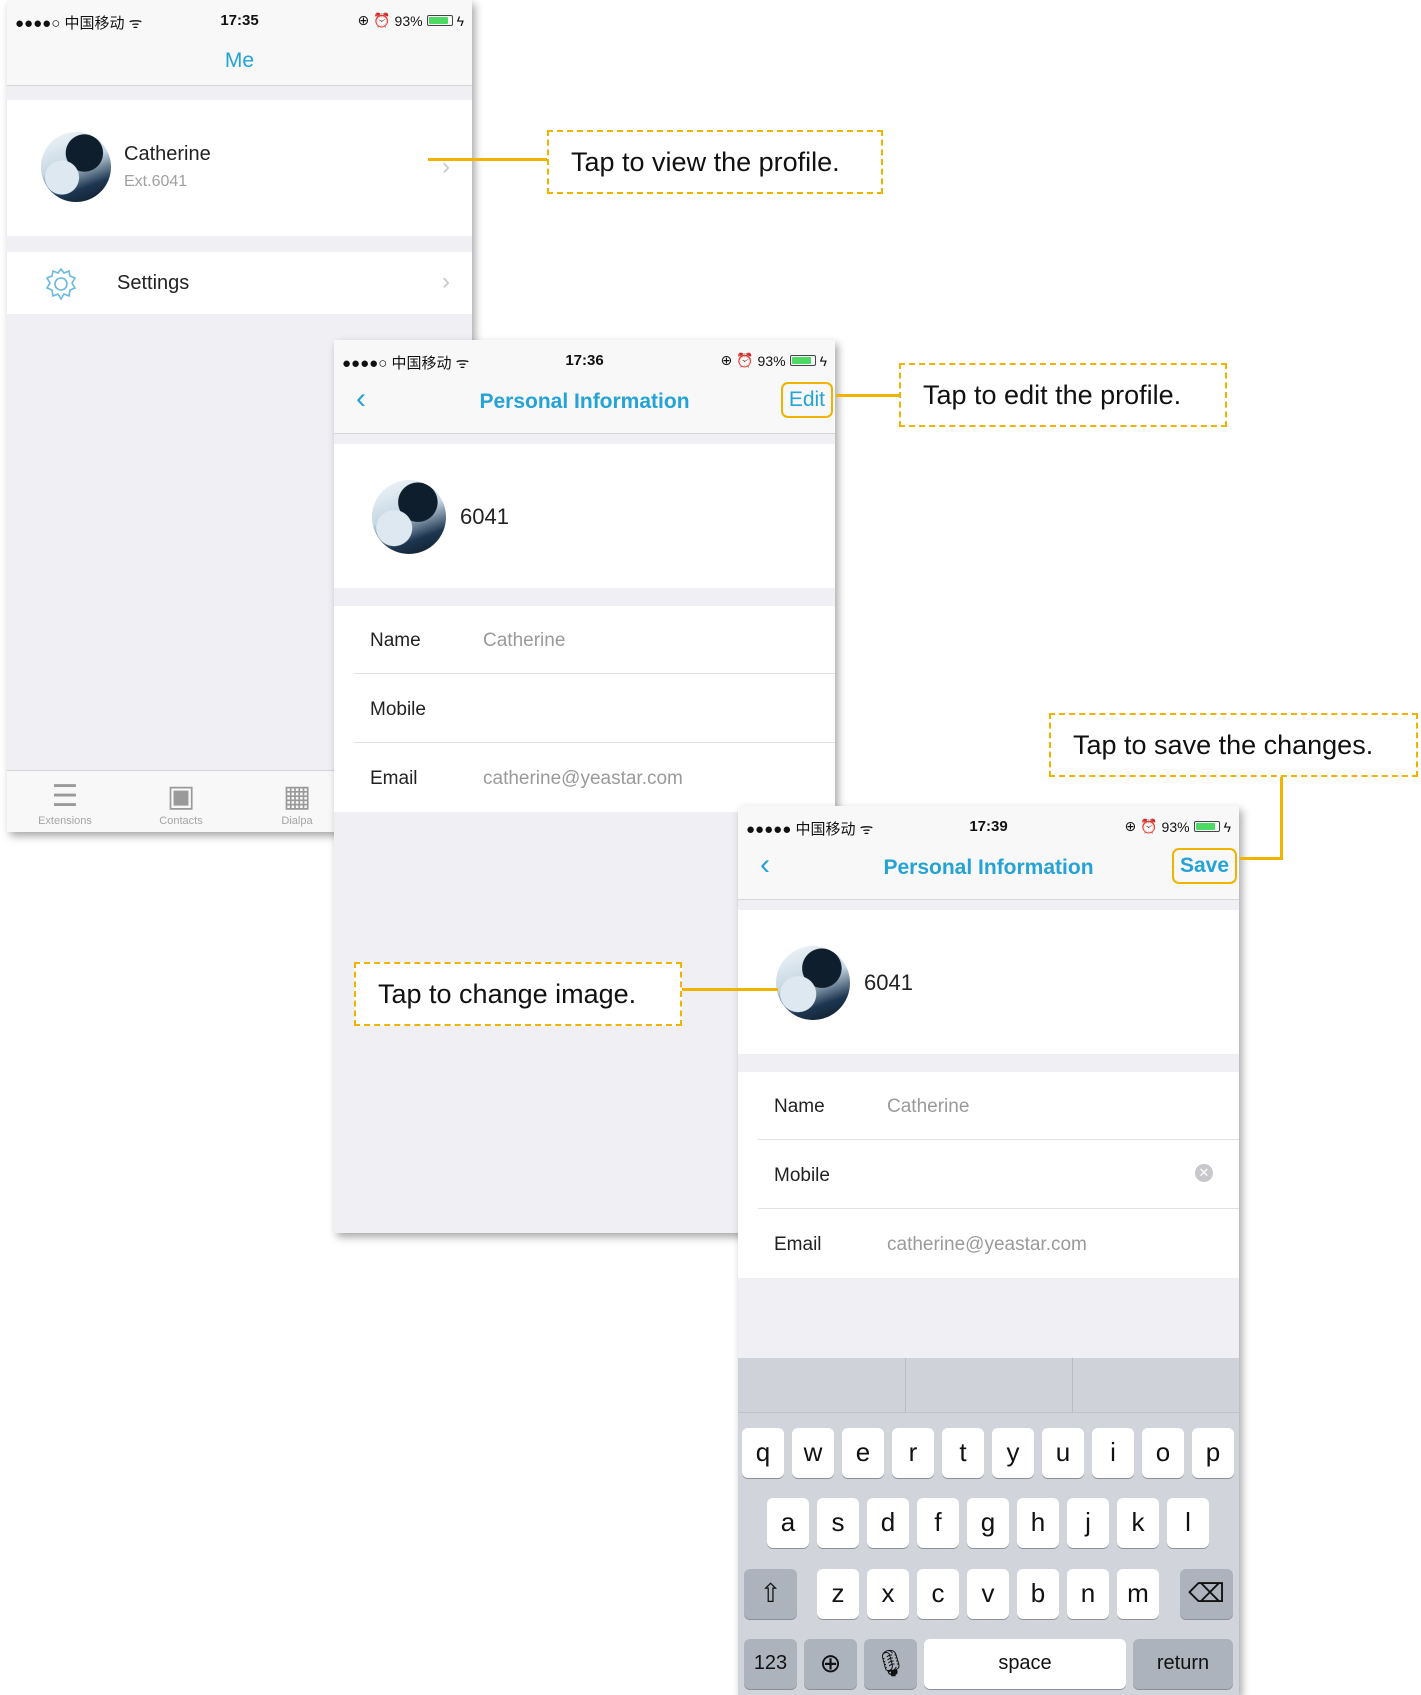  Describe the element at coordinates (888, 1523) in the screenshot. I see `key-d: d` at that location.